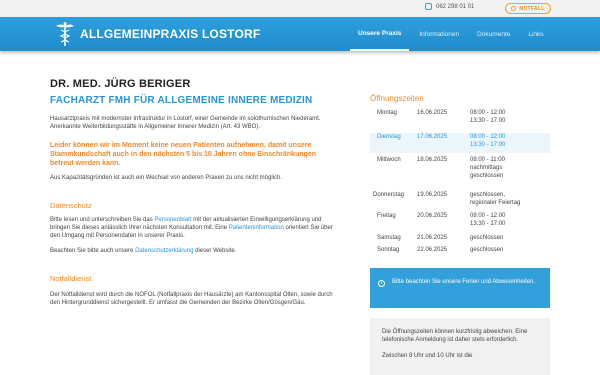 This screenshot has height=375, width=600. Describe the element at coordinates (300, 8) in the screenshot. I see `top-bar: 062 298 01 01 NOTFALL` at that location.